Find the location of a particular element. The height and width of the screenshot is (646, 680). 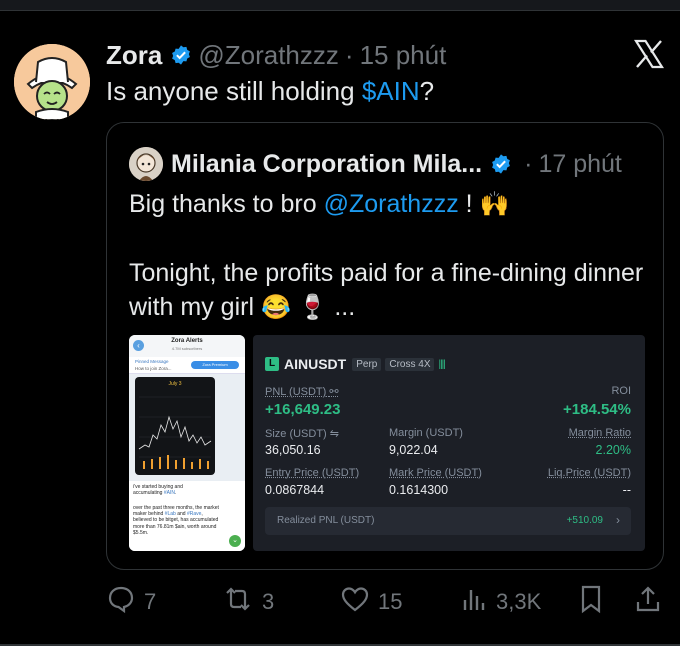

x-logo-icon is located at coordinates (649, 54).